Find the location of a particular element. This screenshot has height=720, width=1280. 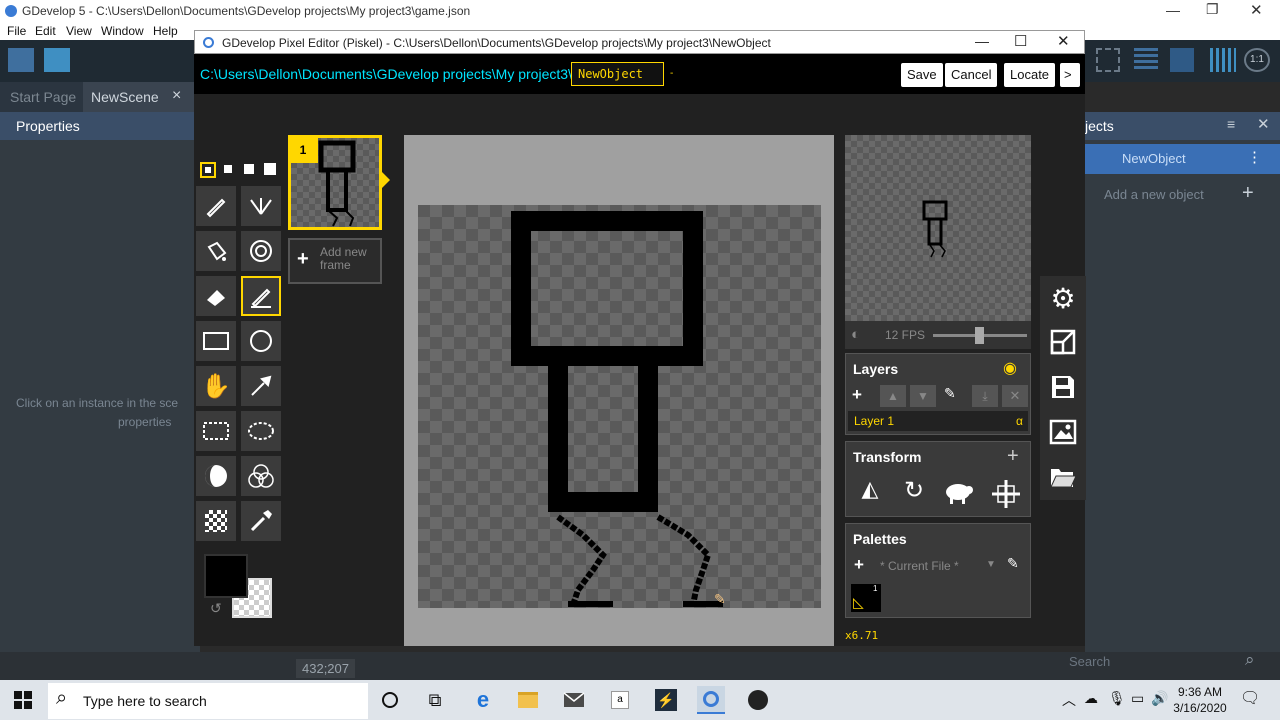

merge-layer-icon: ⤓ is located at coordinates (985, 396).